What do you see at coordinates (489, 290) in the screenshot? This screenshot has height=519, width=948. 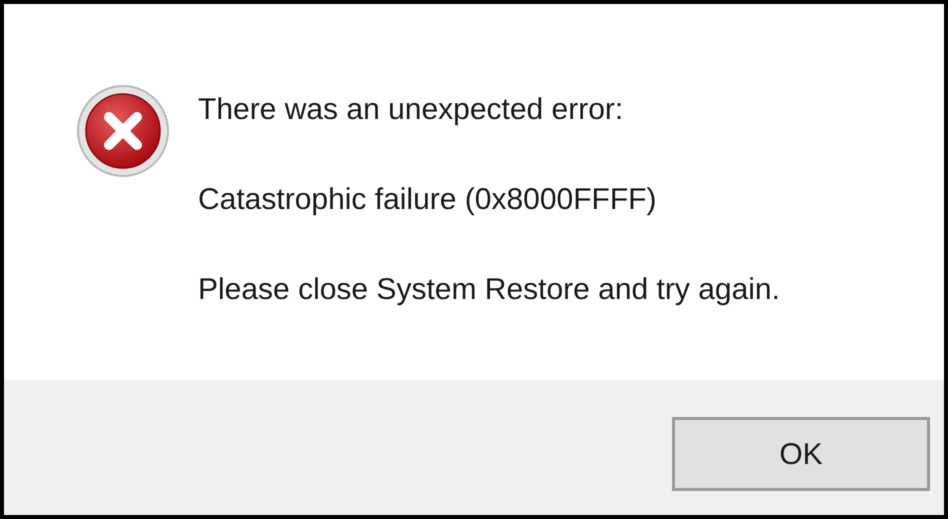 I see `message-text: Please close System Restore and try again.` at bounding box center [489, 290].